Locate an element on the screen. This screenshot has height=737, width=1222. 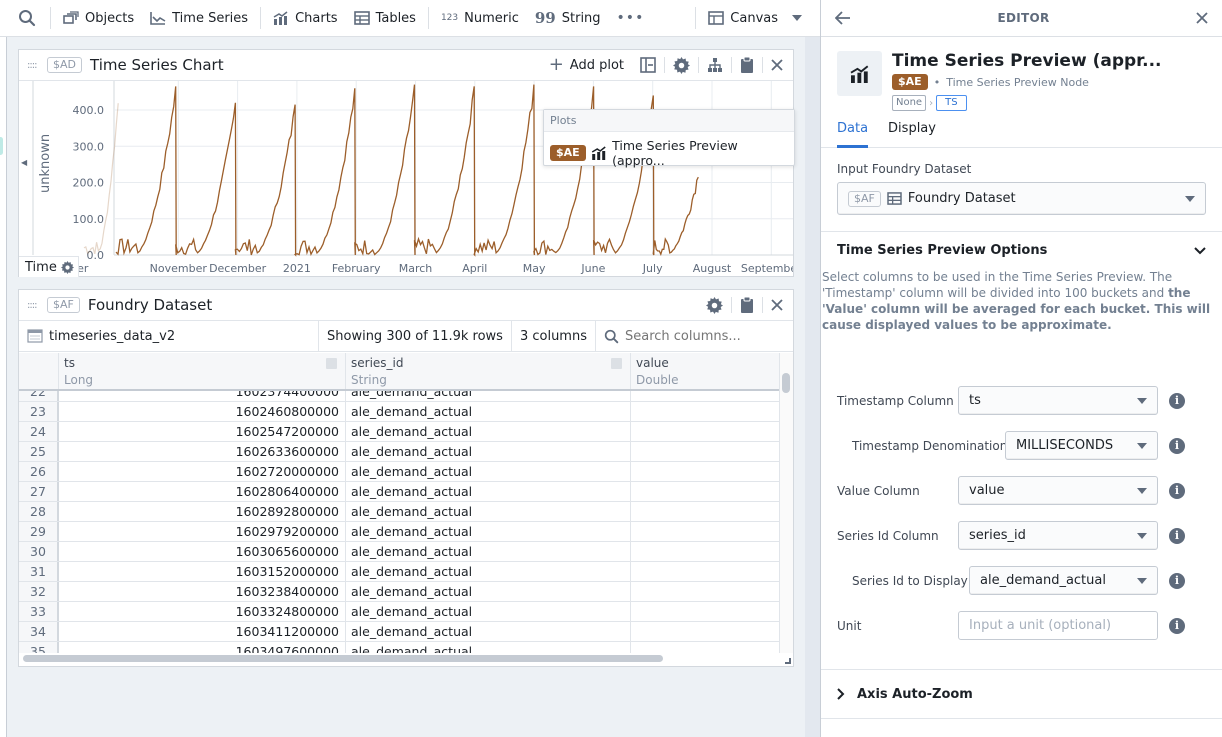
toolbar-objects: Objects is located at coordinates (98, 18).